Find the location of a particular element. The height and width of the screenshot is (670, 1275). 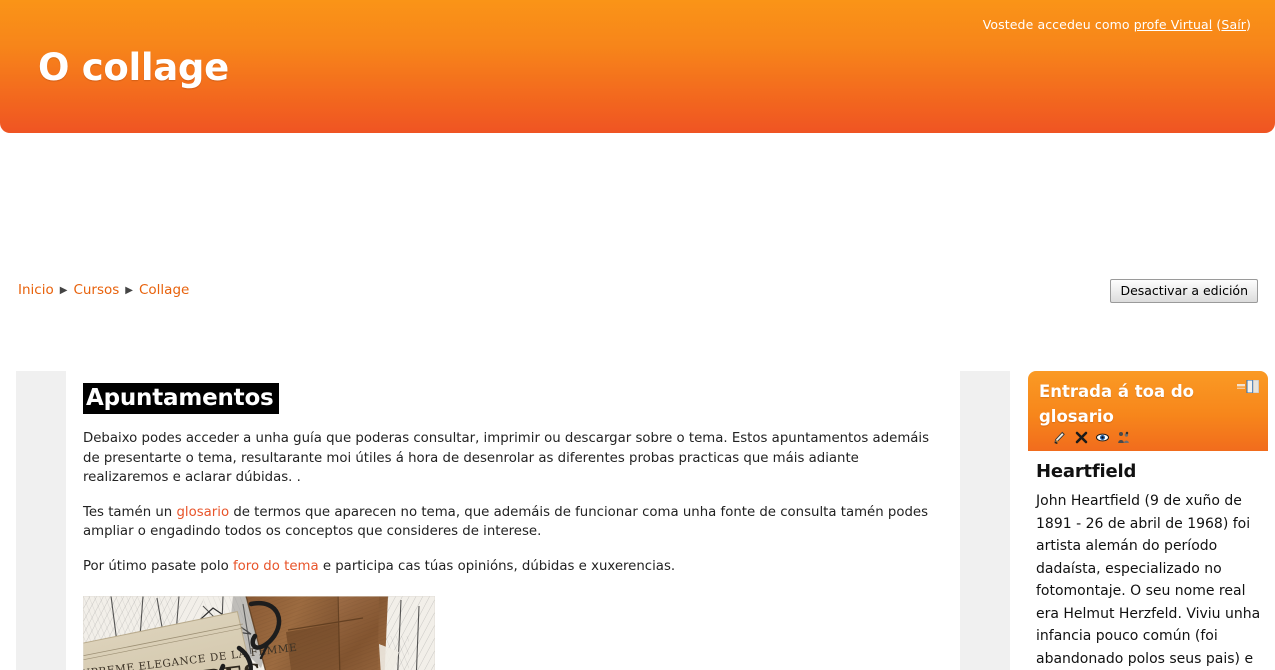

user-profile-link: profe Virtual is located at coordinates (1173, 24).